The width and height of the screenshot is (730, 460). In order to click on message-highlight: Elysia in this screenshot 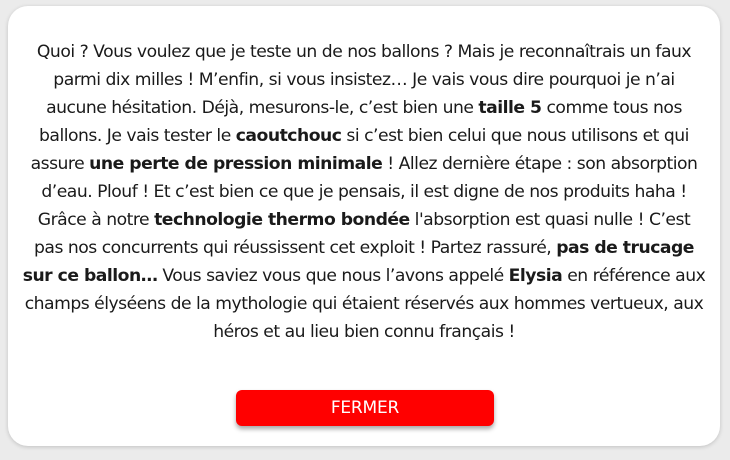, I will do `click(535, 276)`.